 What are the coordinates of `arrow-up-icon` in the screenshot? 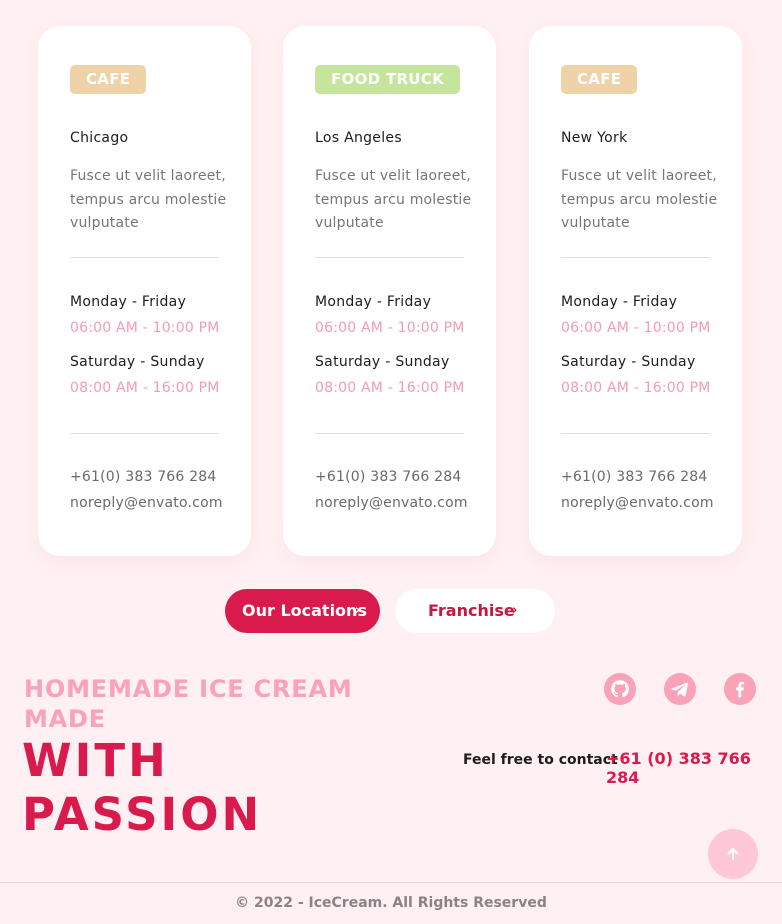 It's located at (733, 854).